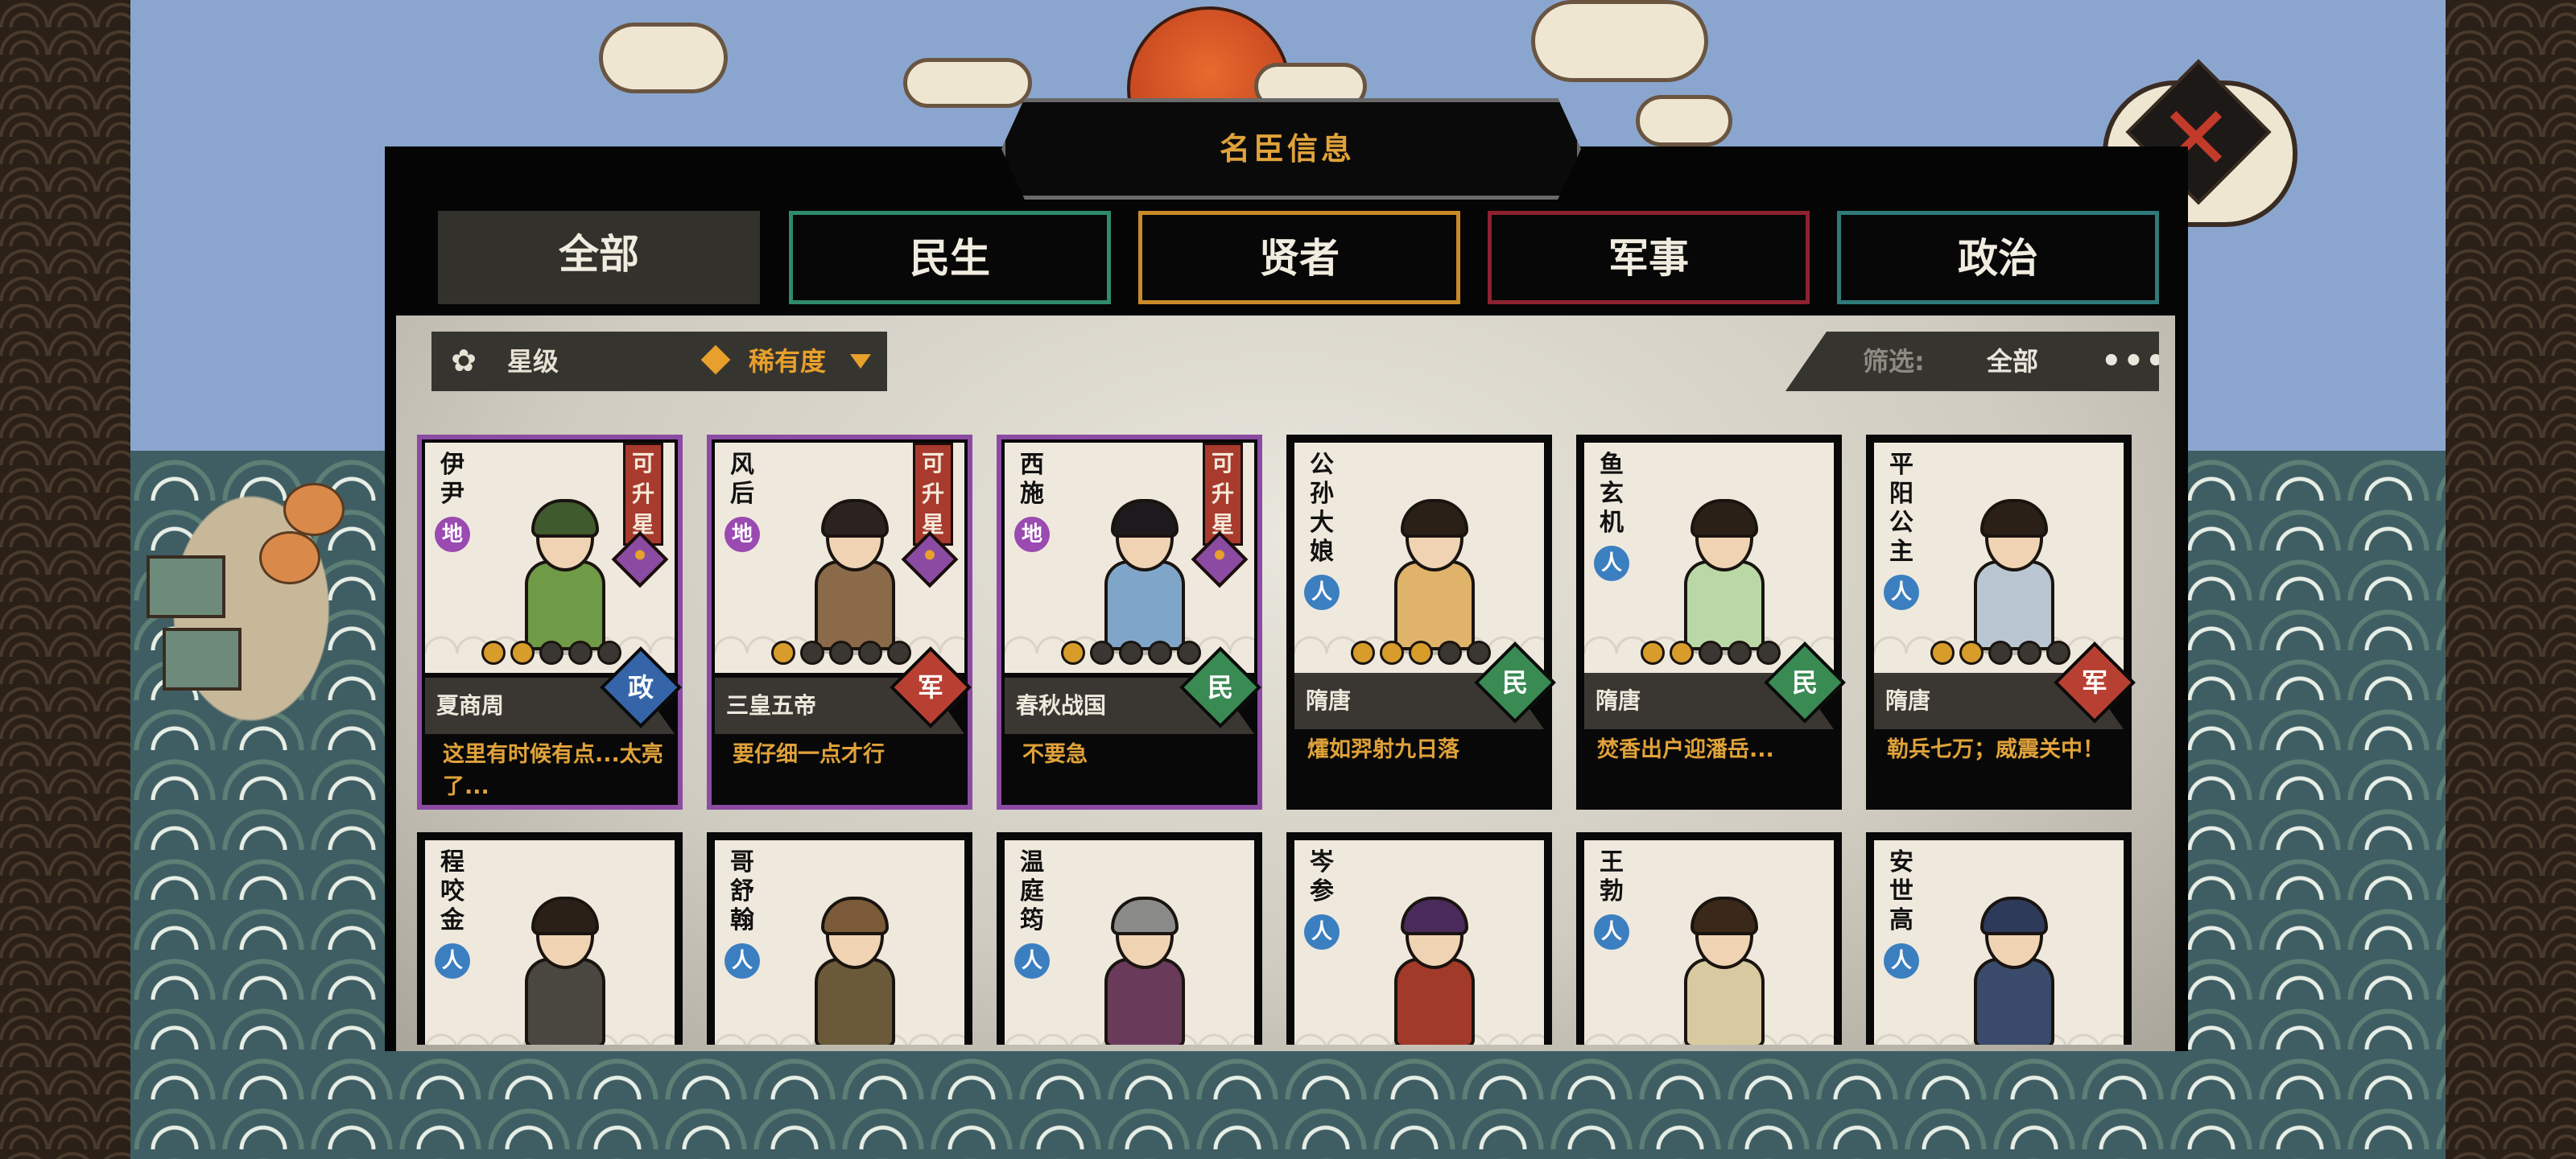 The image size is (2576, 1159). I want to click on star-sort-button: ✿ 星级, so click(560, 361).